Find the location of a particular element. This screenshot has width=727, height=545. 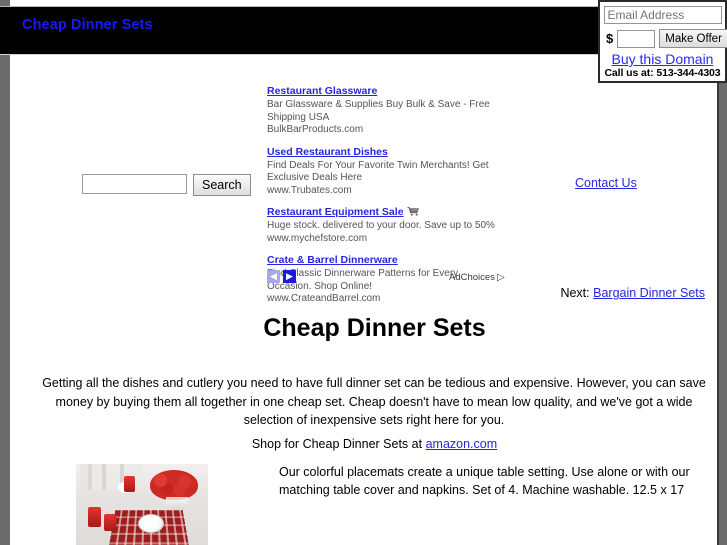

ad-title-link: Used Restaurant Dishes is located at coordinates (327, 152).